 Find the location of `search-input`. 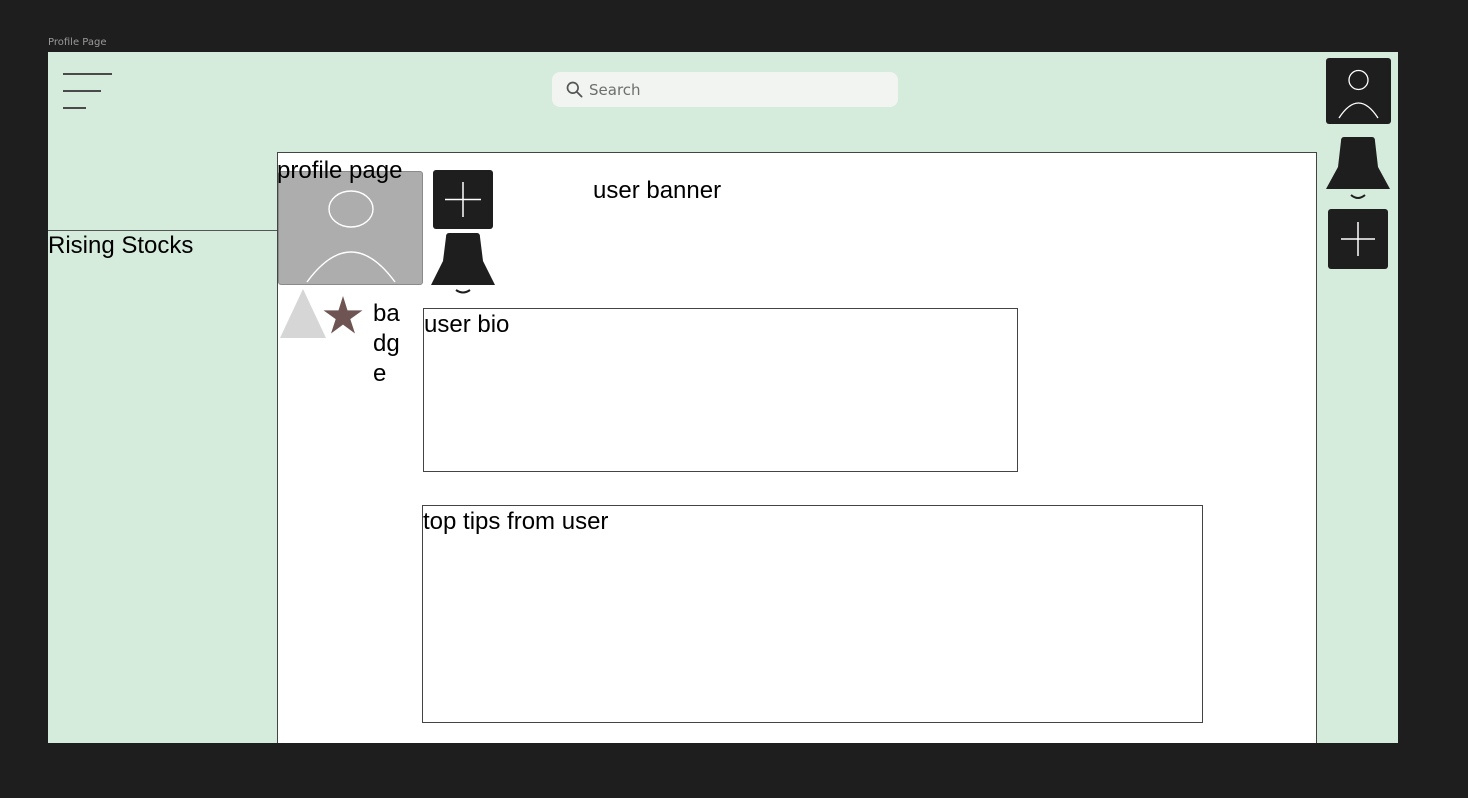

search-input is located at coordinates (734, 89).